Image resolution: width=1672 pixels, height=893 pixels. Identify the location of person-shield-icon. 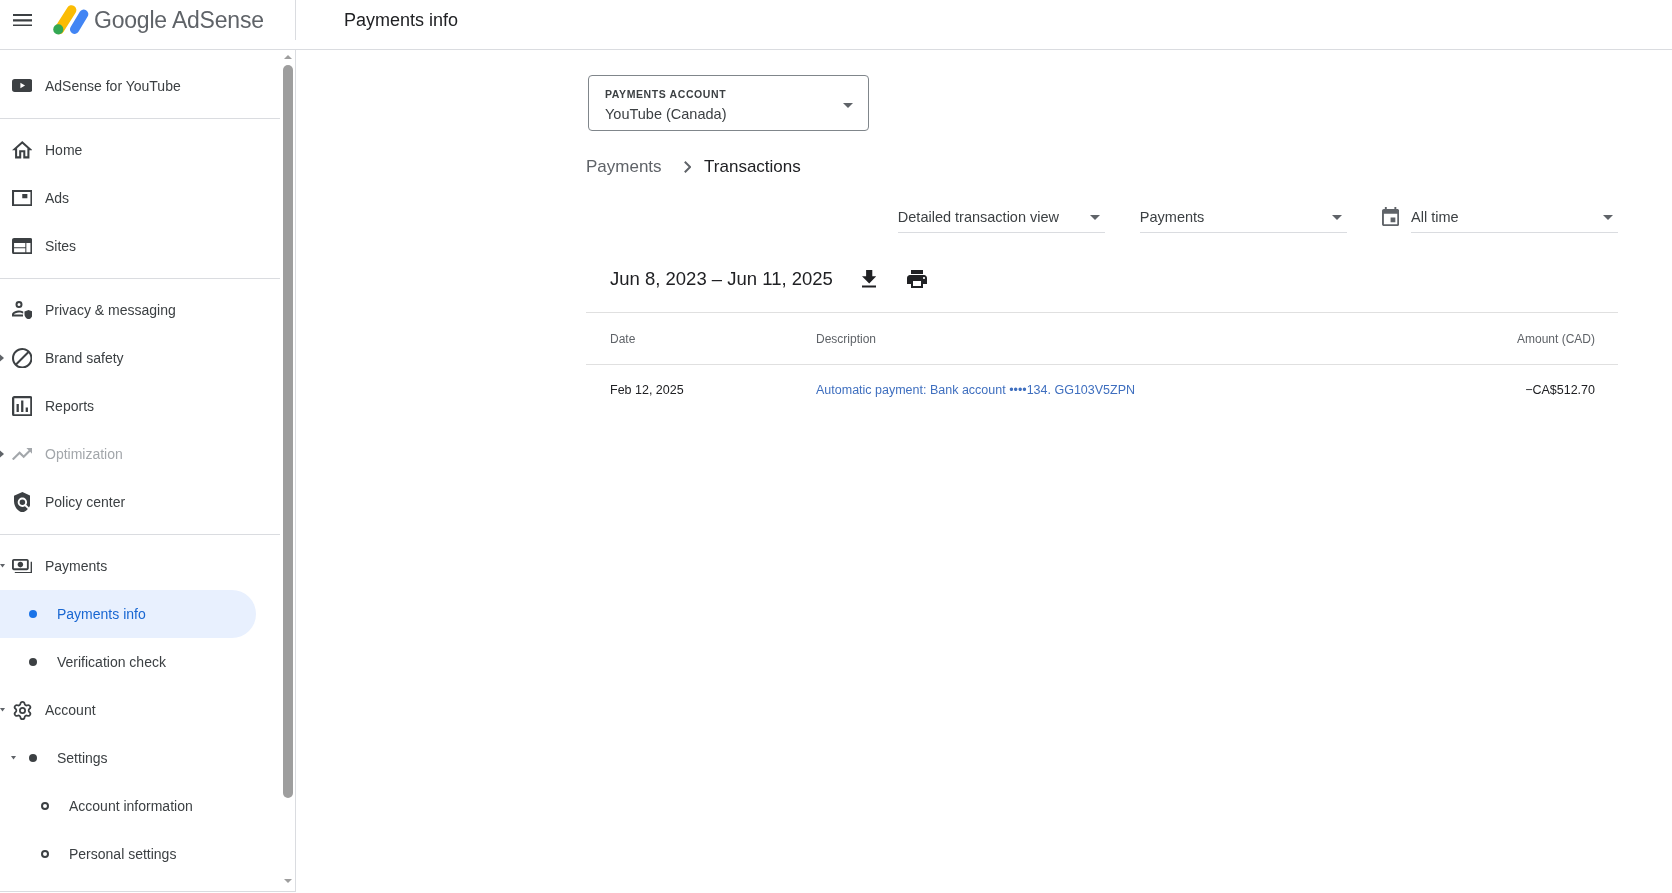
(22, 310).